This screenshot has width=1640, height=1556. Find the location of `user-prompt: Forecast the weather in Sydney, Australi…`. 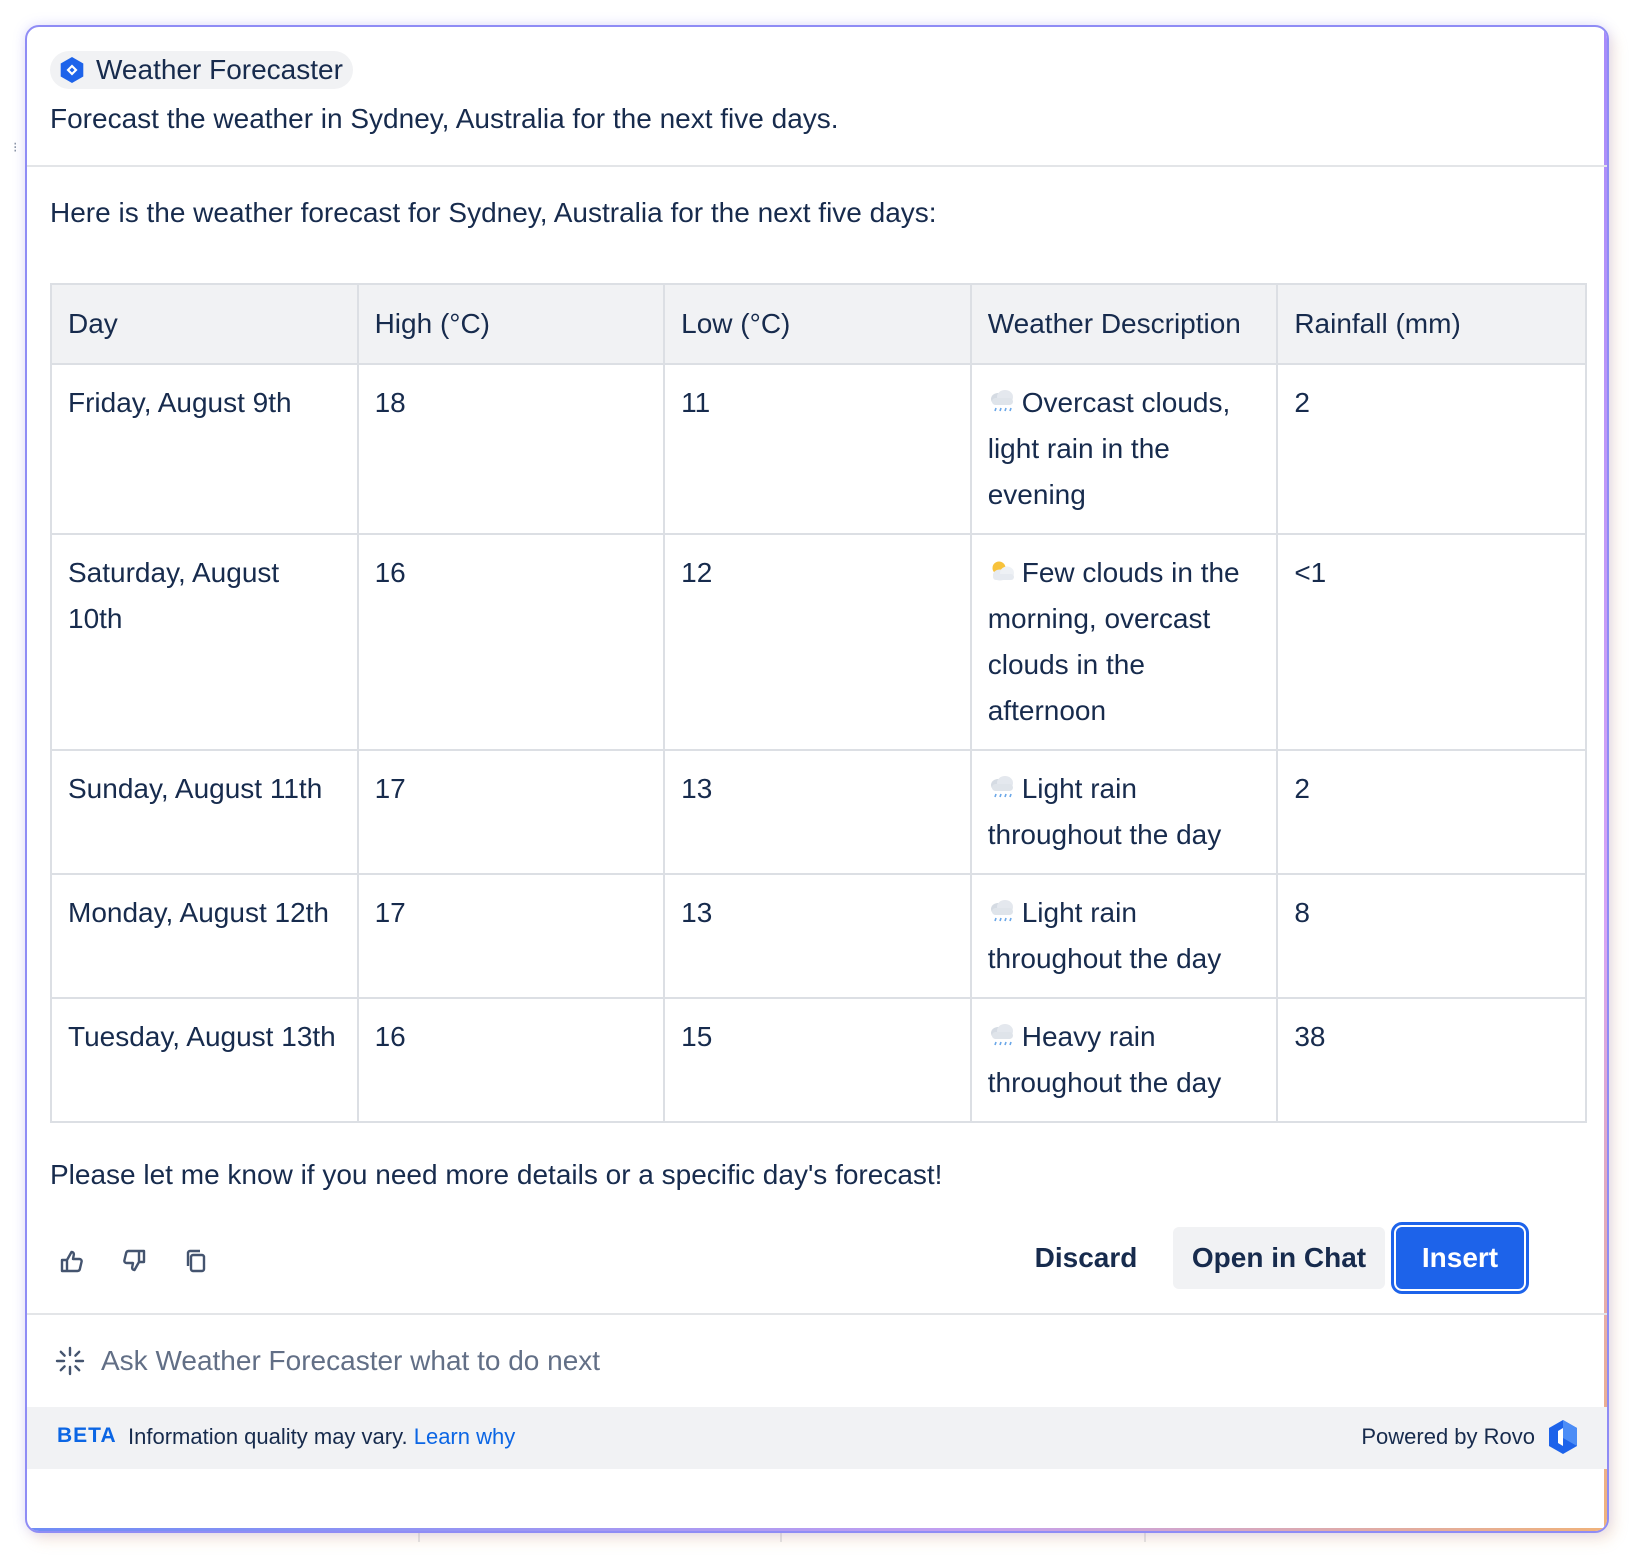

user-prompt: Forecast the weather in Sydney, Australi… is located at coordinates (444, 118).